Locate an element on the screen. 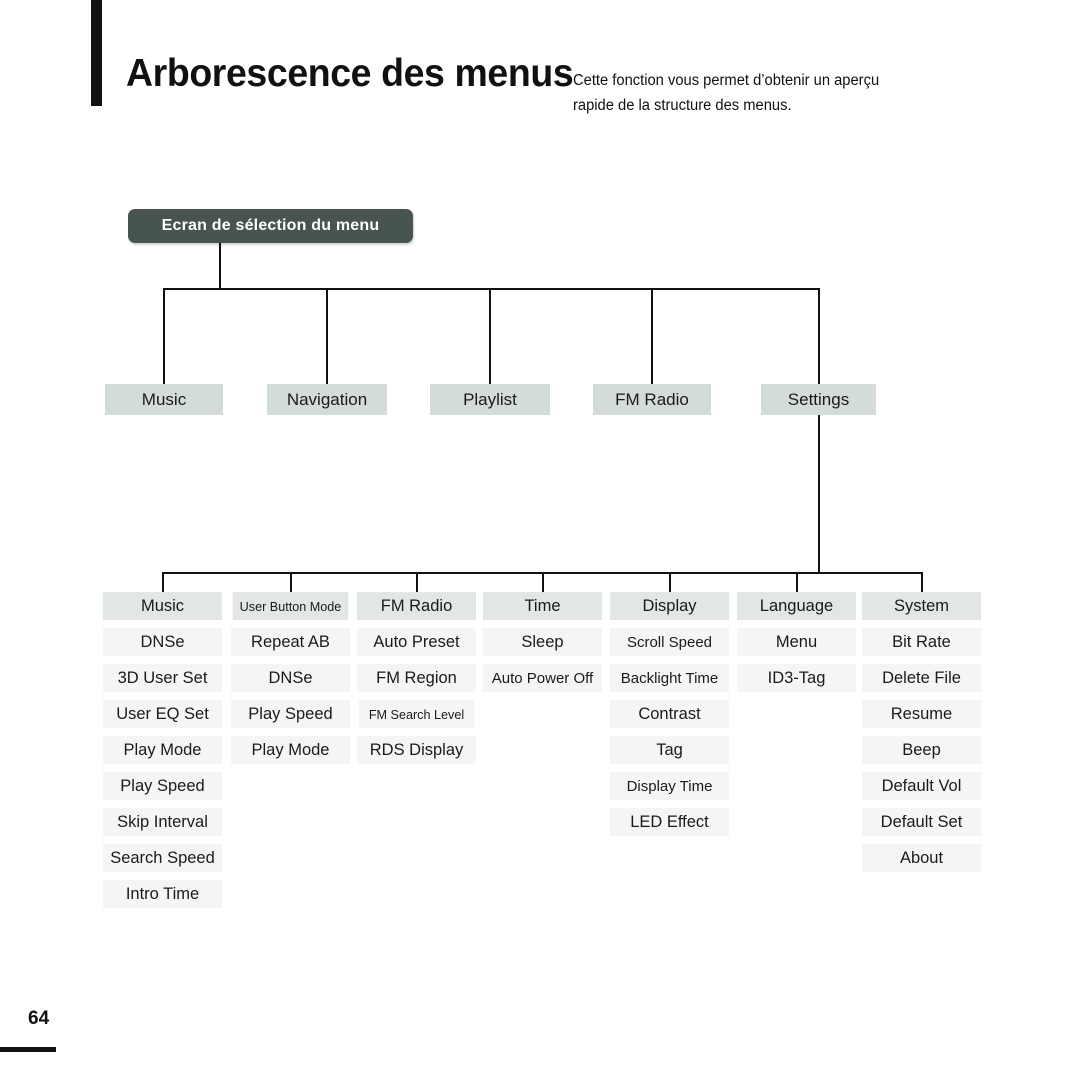 The width and height of the screenshot is (1080, 1080). menu-item: Display Time is located at coordinates (669, 786).